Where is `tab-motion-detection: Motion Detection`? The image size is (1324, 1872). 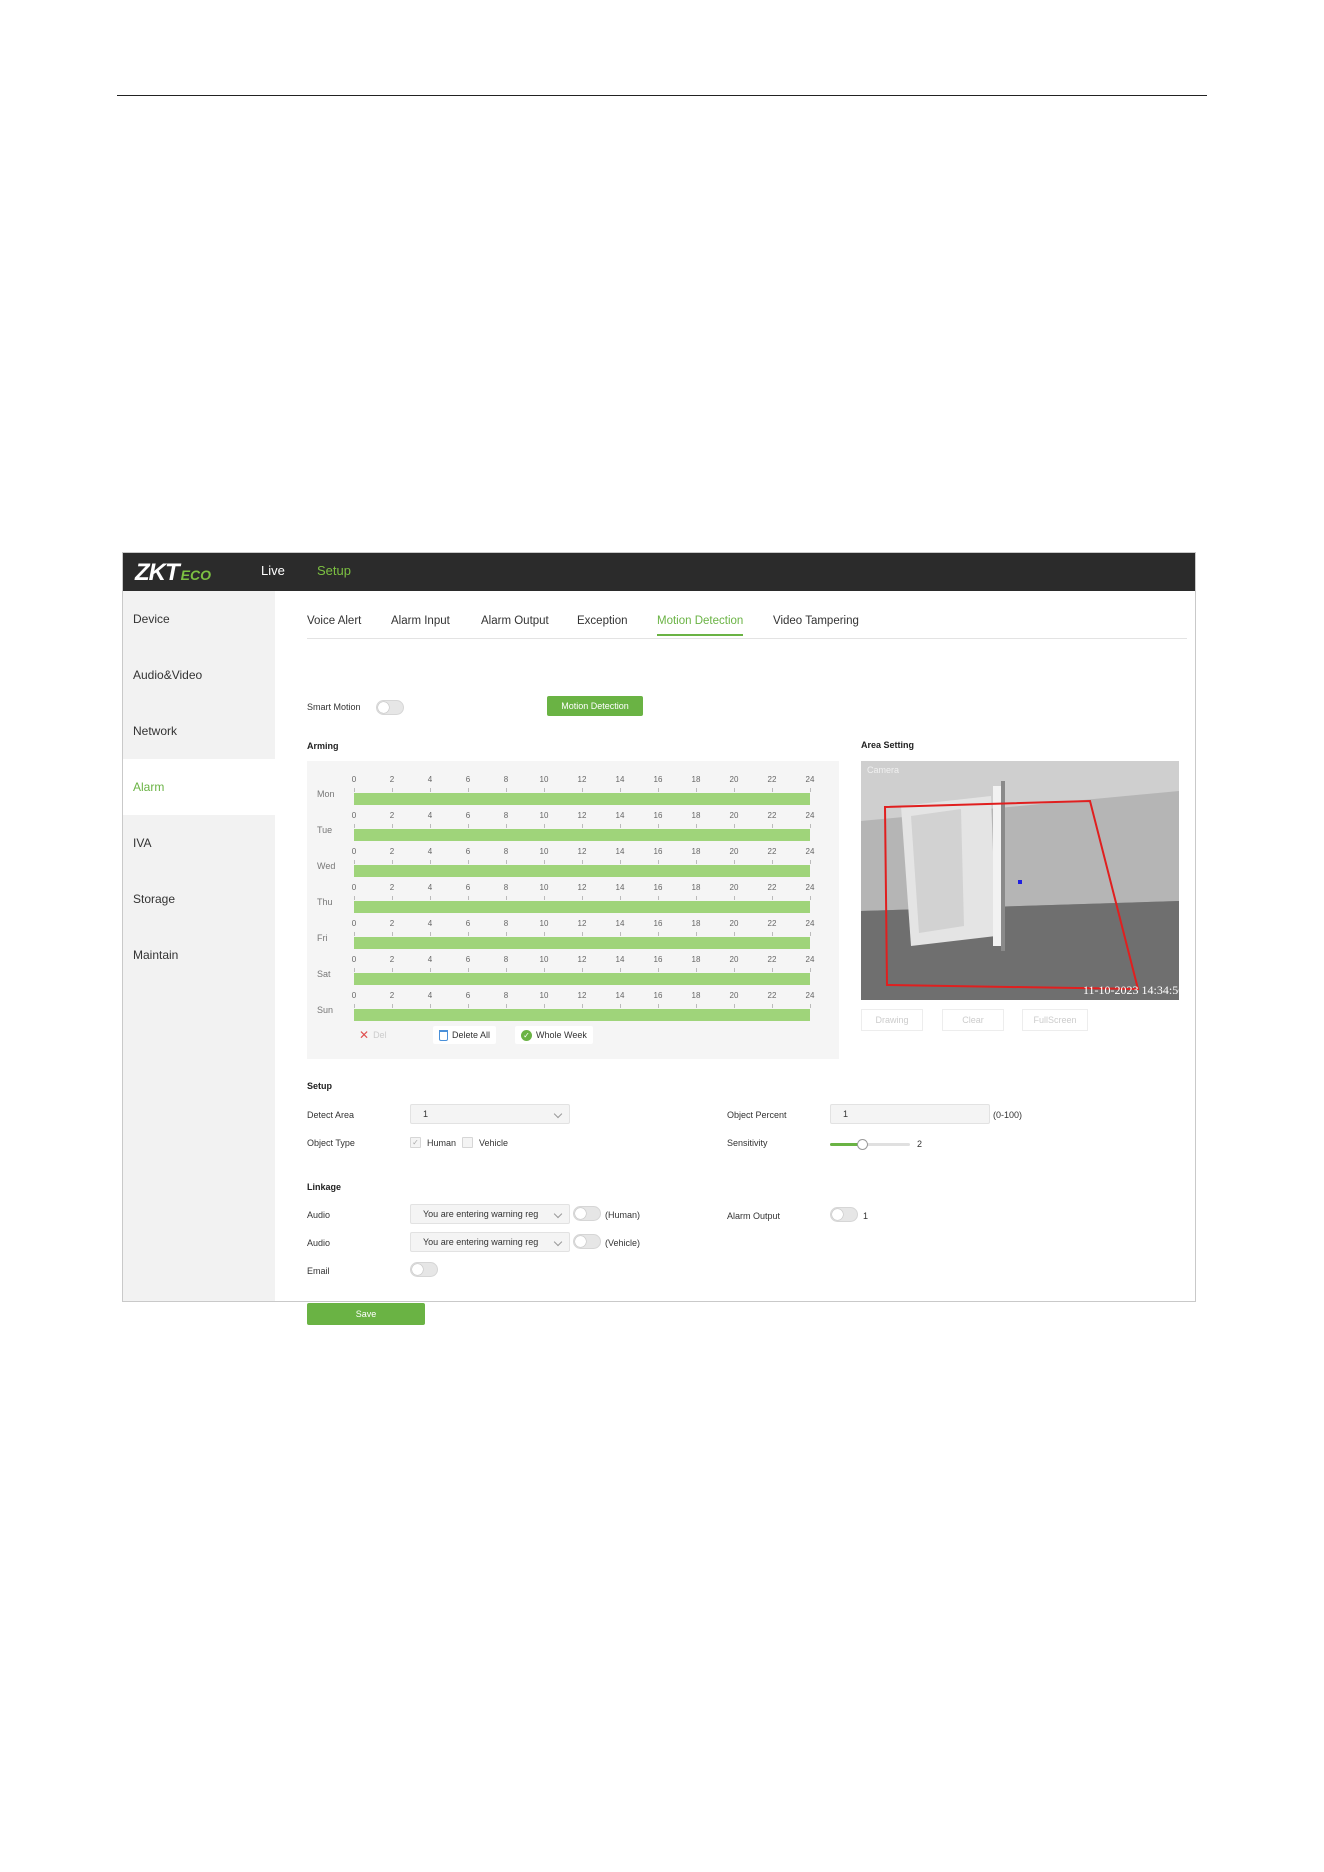 tab-motion-detection: Motion Detection is located at coordinates (700, 625).